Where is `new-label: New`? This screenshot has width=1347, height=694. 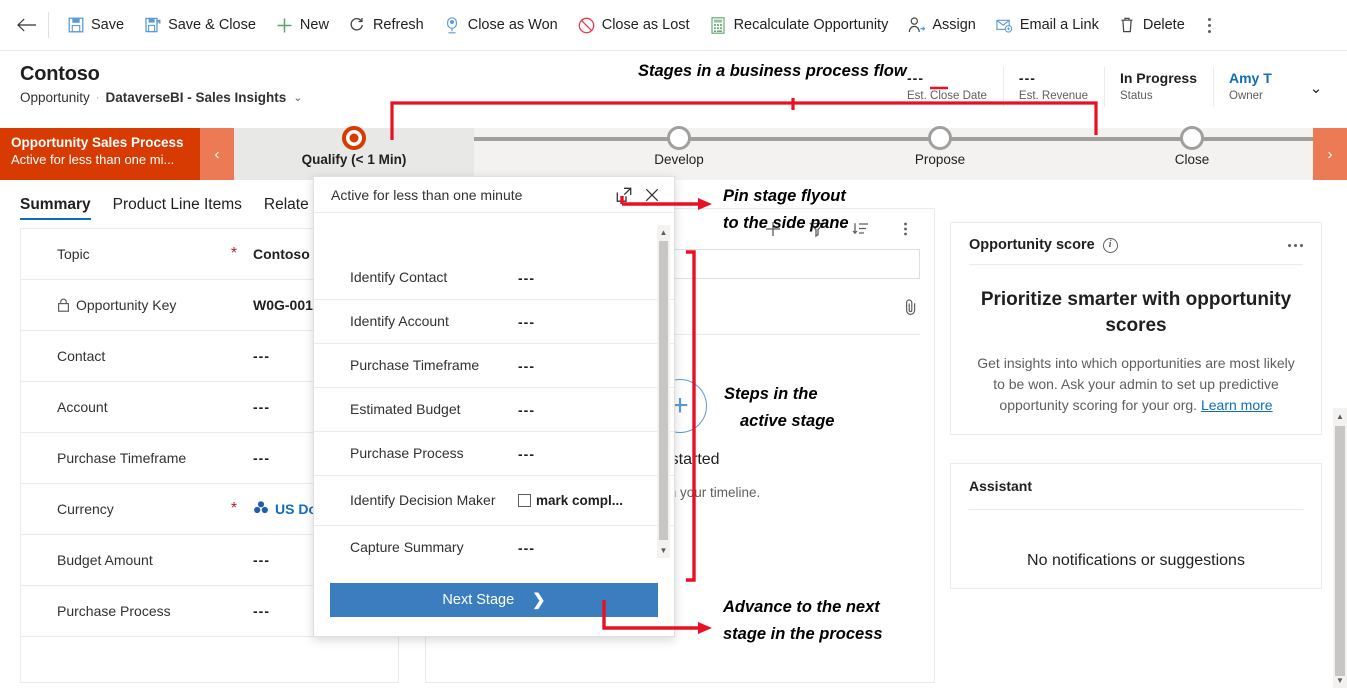
new-label: New is located at coordinates (314, 25).